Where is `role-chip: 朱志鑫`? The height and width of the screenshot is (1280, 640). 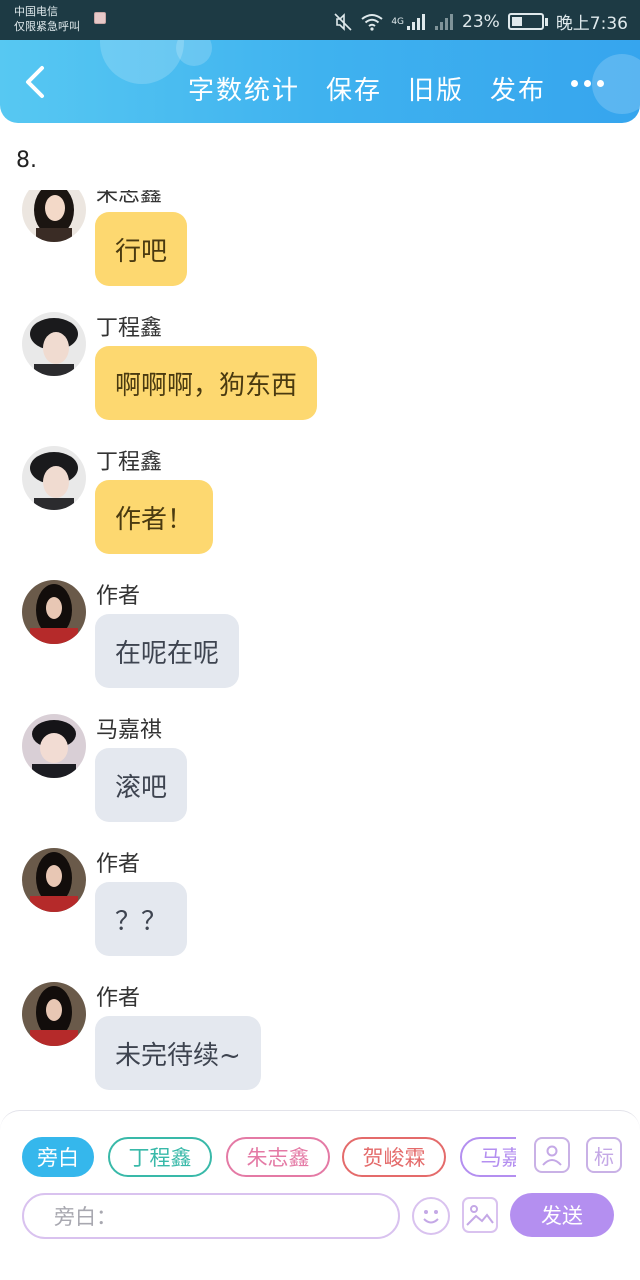
role-chip: 朱志鑫 is located at coordinates (278, 1157).